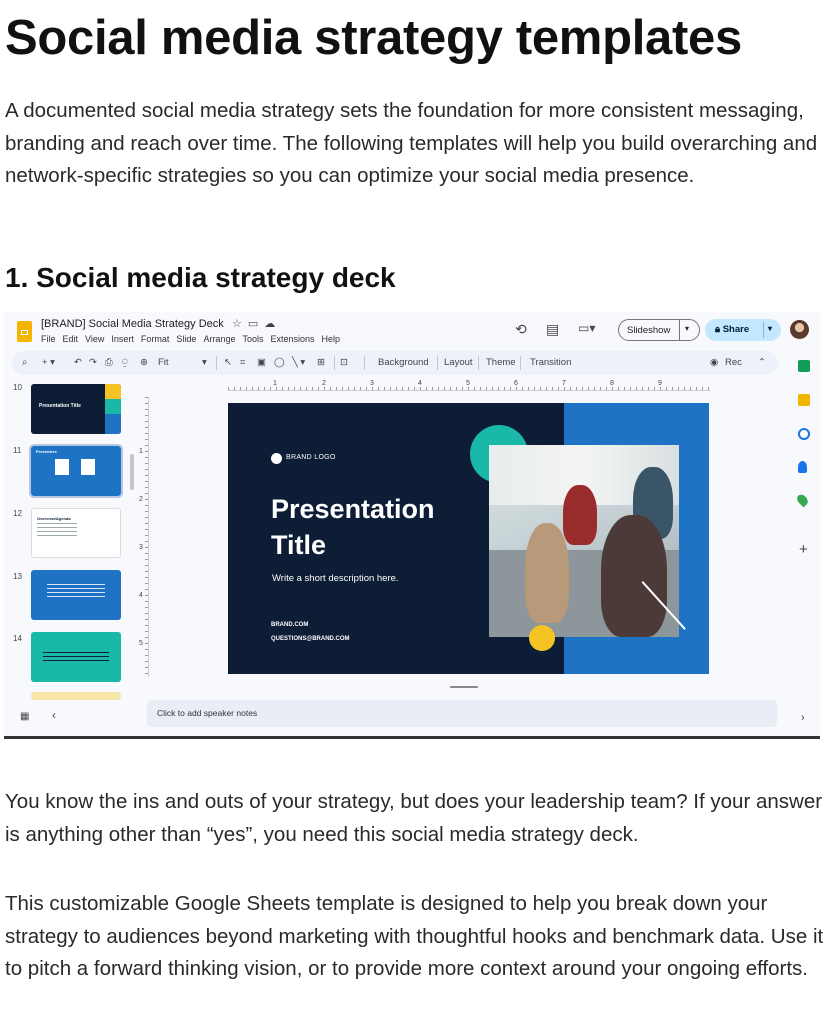 The image size is (838, 1027). What do you see at coordinates (464, 687) in the screenshot?
I see `notes-resize-handle` at bounding box center [464, 687].